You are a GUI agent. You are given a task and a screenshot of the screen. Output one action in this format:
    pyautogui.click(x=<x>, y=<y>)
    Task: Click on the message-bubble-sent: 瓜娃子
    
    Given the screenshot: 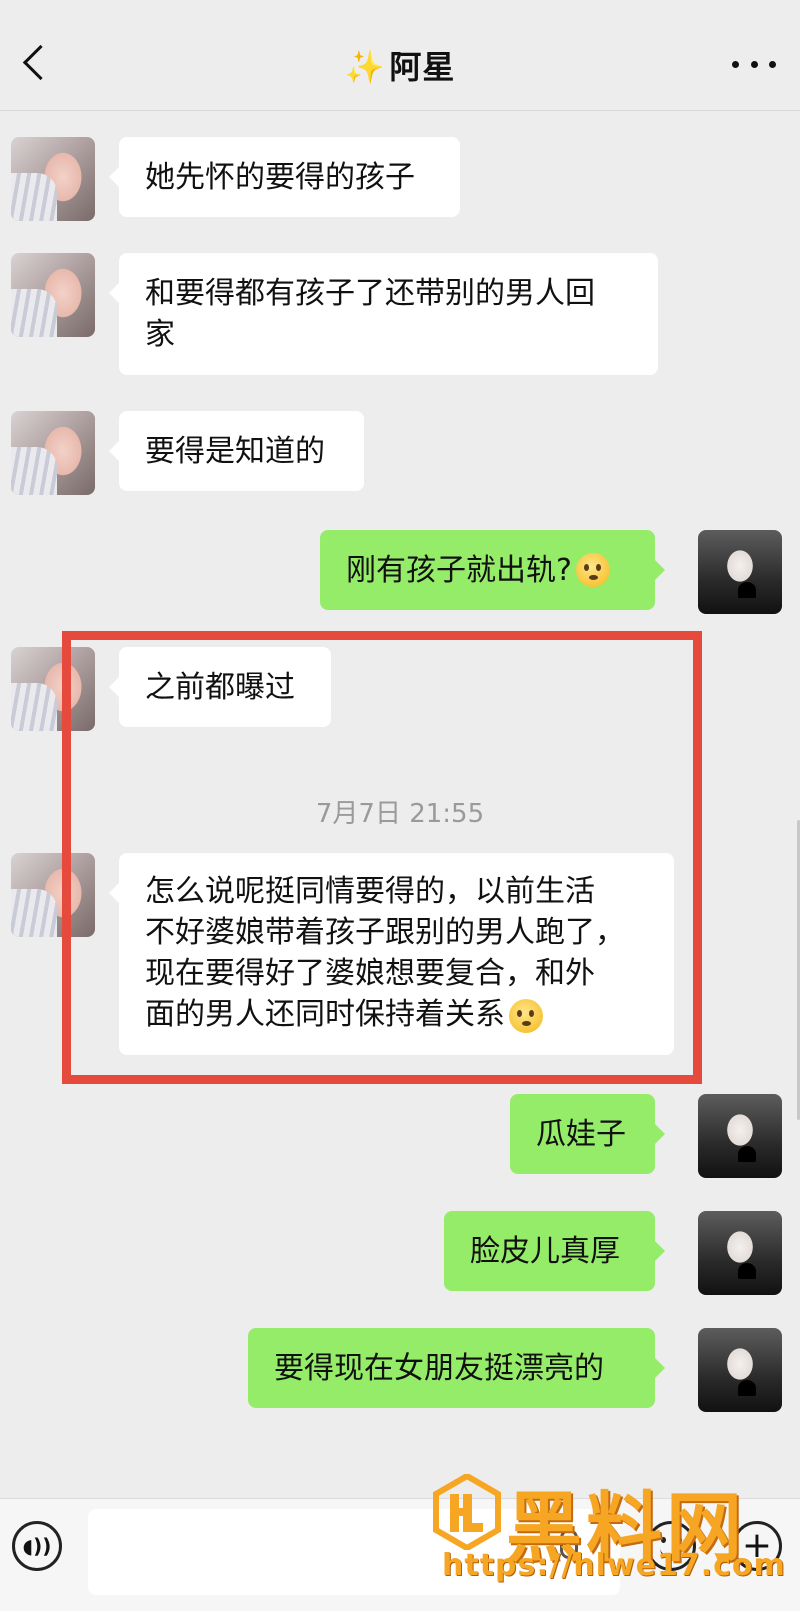 What is the action you would take?
    pyautogui.click(x=587, y=1134)
    